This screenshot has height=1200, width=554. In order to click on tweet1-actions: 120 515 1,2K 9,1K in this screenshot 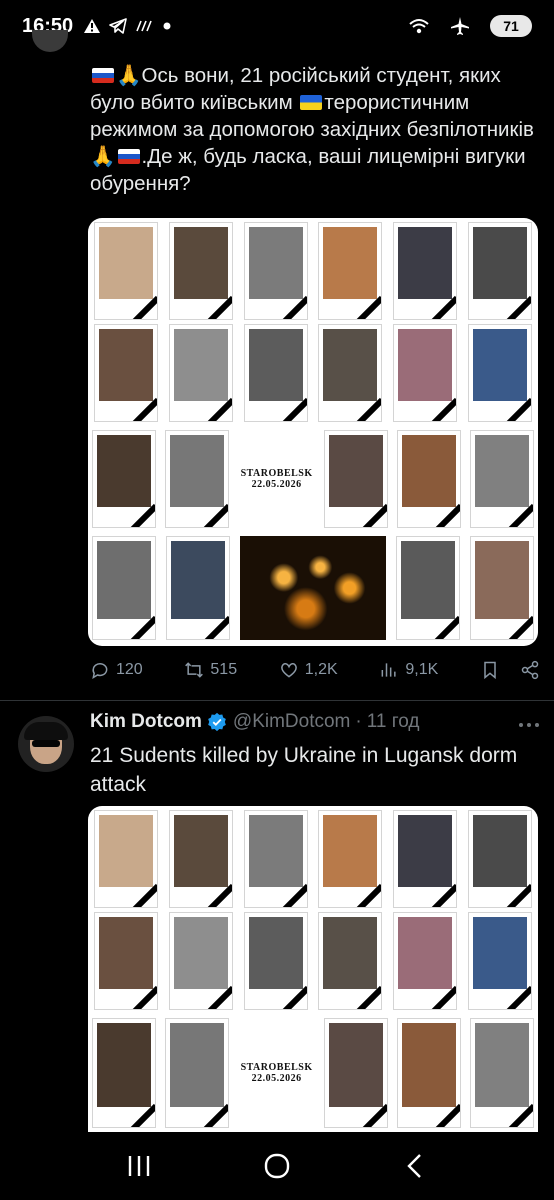, I will do `click(315, 670)`.